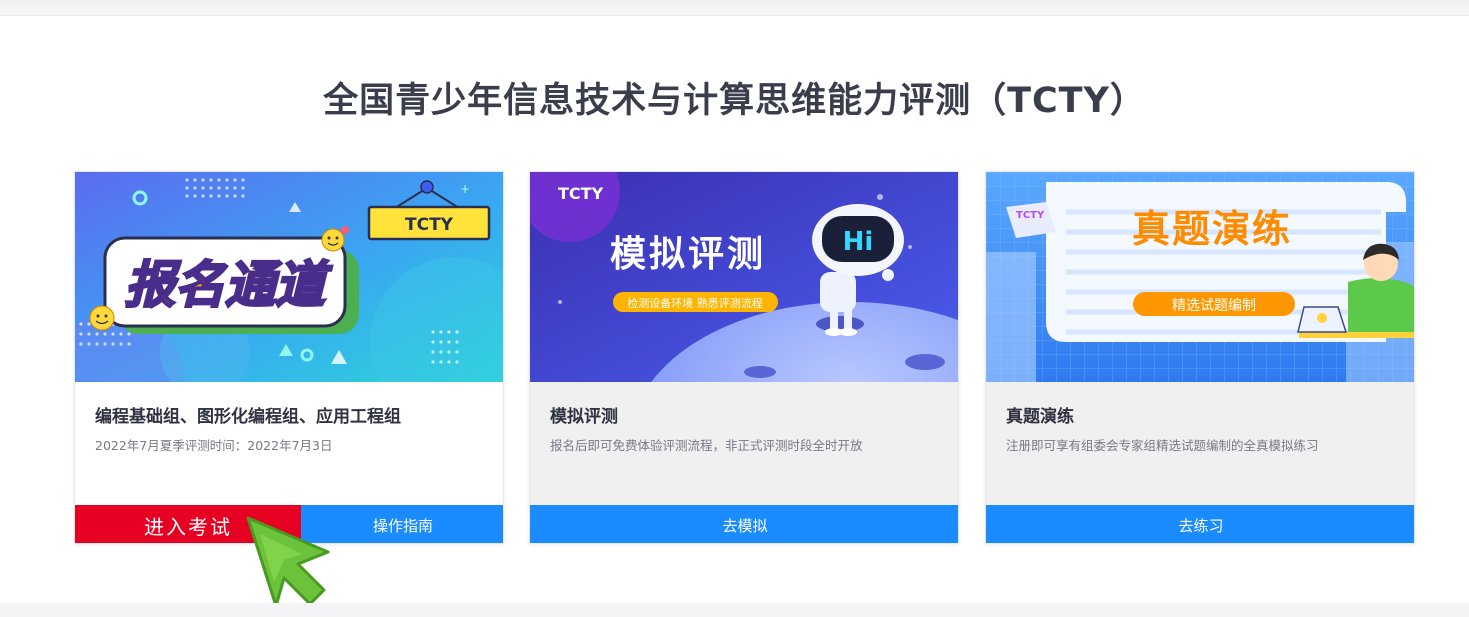 The height and width of the screenshot is (617, 1469). Describe the element at coordinates (581, 193) in the screenshot. I see `banner-logo: TCTY` at that location.